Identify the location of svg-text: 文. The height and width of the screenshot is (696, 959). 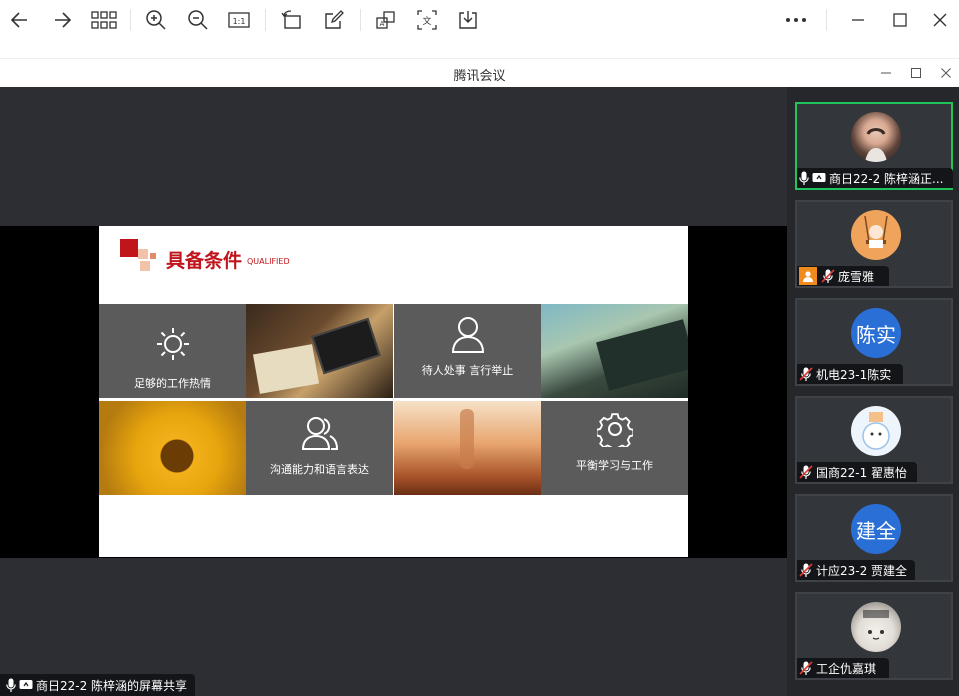
(426, 21).